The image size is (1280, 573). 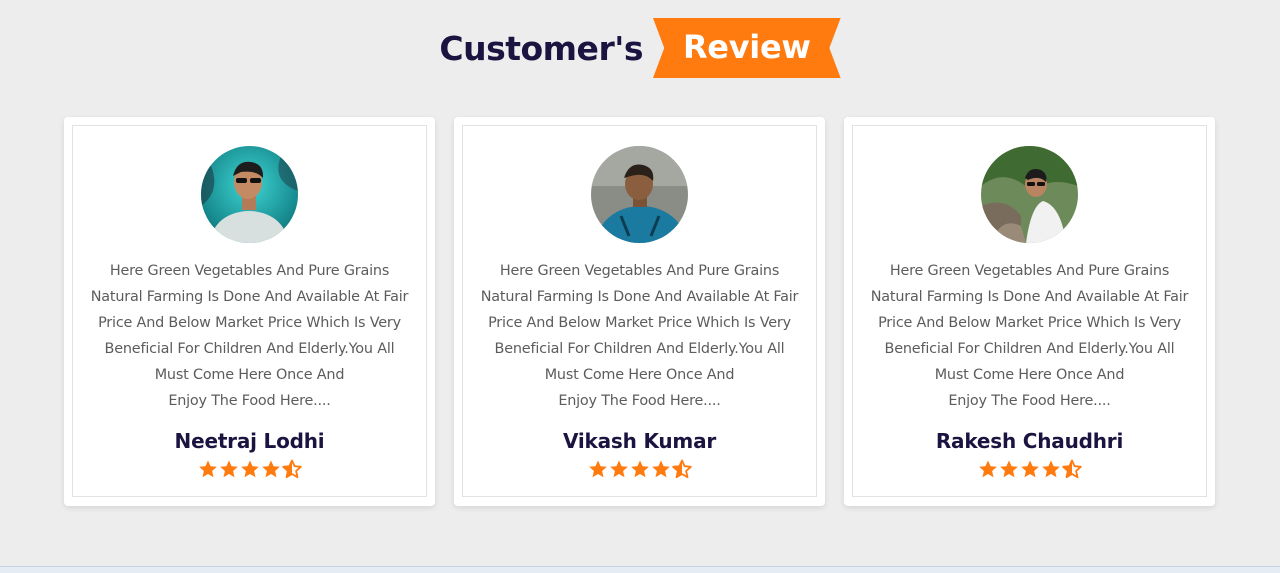 What do you see at coordinates (541, 48) in the screenshot?
I see `heading-prefix: Customer's` at bounding box center [541, 48].